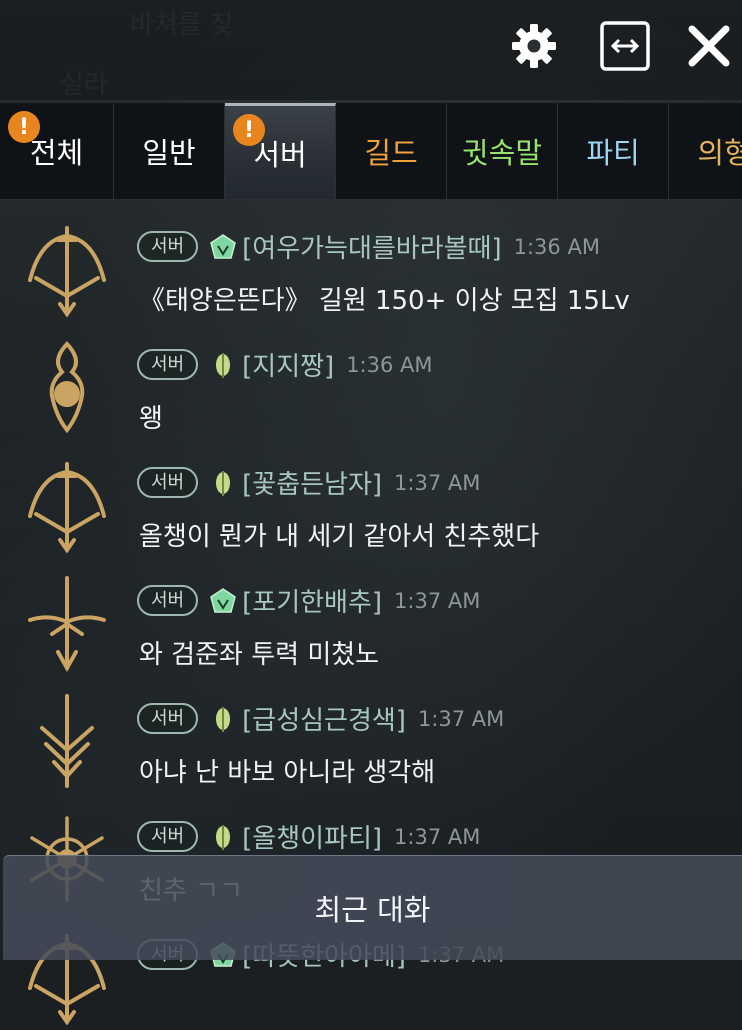  I want to click on sword-class-emblem-icon, so click(67, 623).